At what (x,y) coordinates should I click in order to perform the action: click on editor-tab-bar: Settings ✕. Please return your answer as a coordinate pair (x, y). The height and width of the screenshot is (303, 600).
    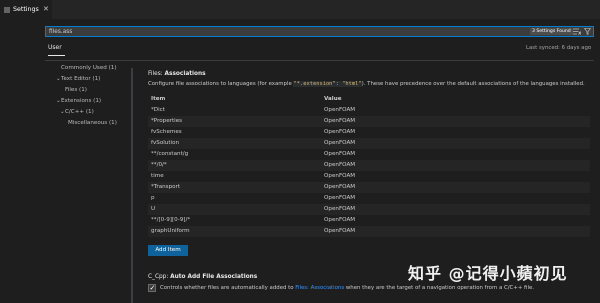
    Looking at the image, I should click on (300, 9).